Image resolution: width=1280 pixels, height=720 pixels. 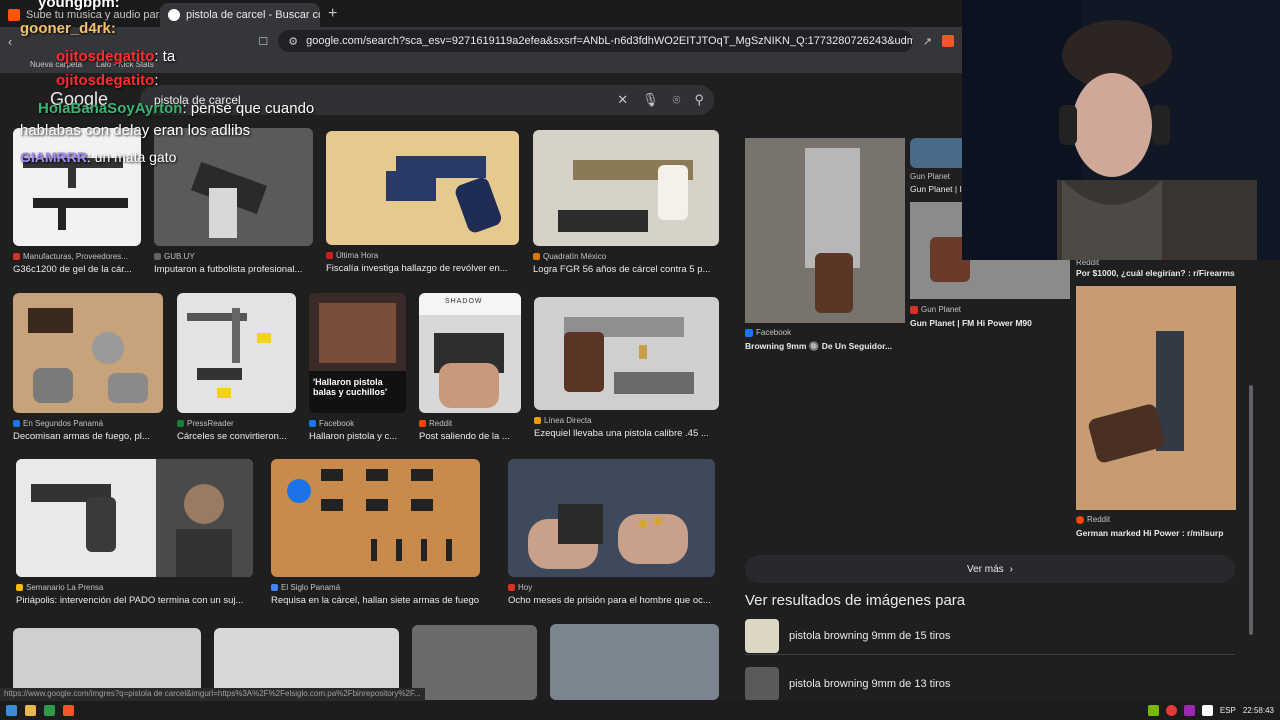 What do you see at coordinates (990, 682) in the screenshot?
I see `related-search-item: pistola browning 9mm de 13 tiros` at bounding box center [990, 682].